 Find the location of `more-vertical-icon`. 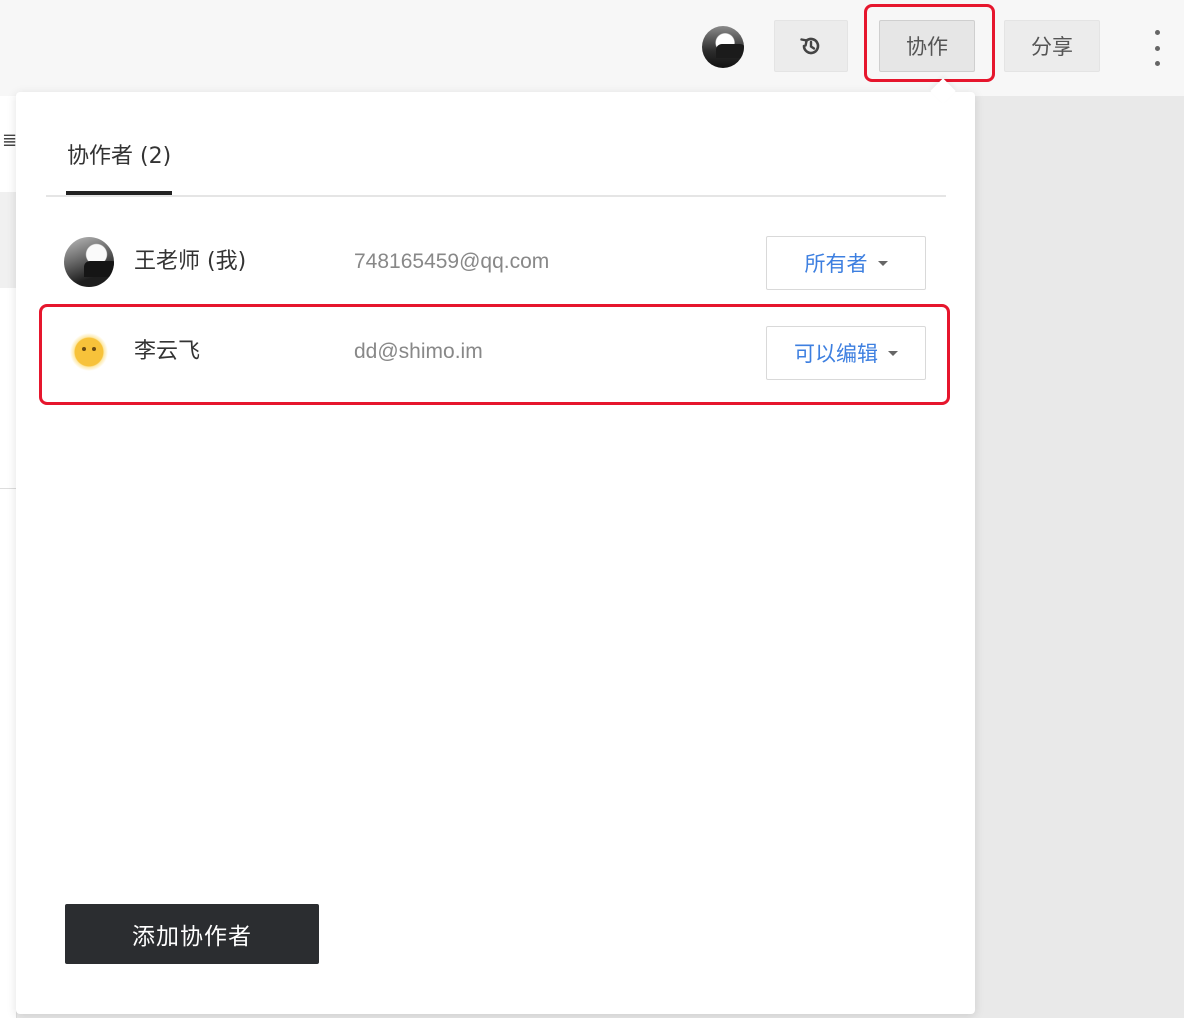

more-vertical-icon is located at coordinates (1157, 48).